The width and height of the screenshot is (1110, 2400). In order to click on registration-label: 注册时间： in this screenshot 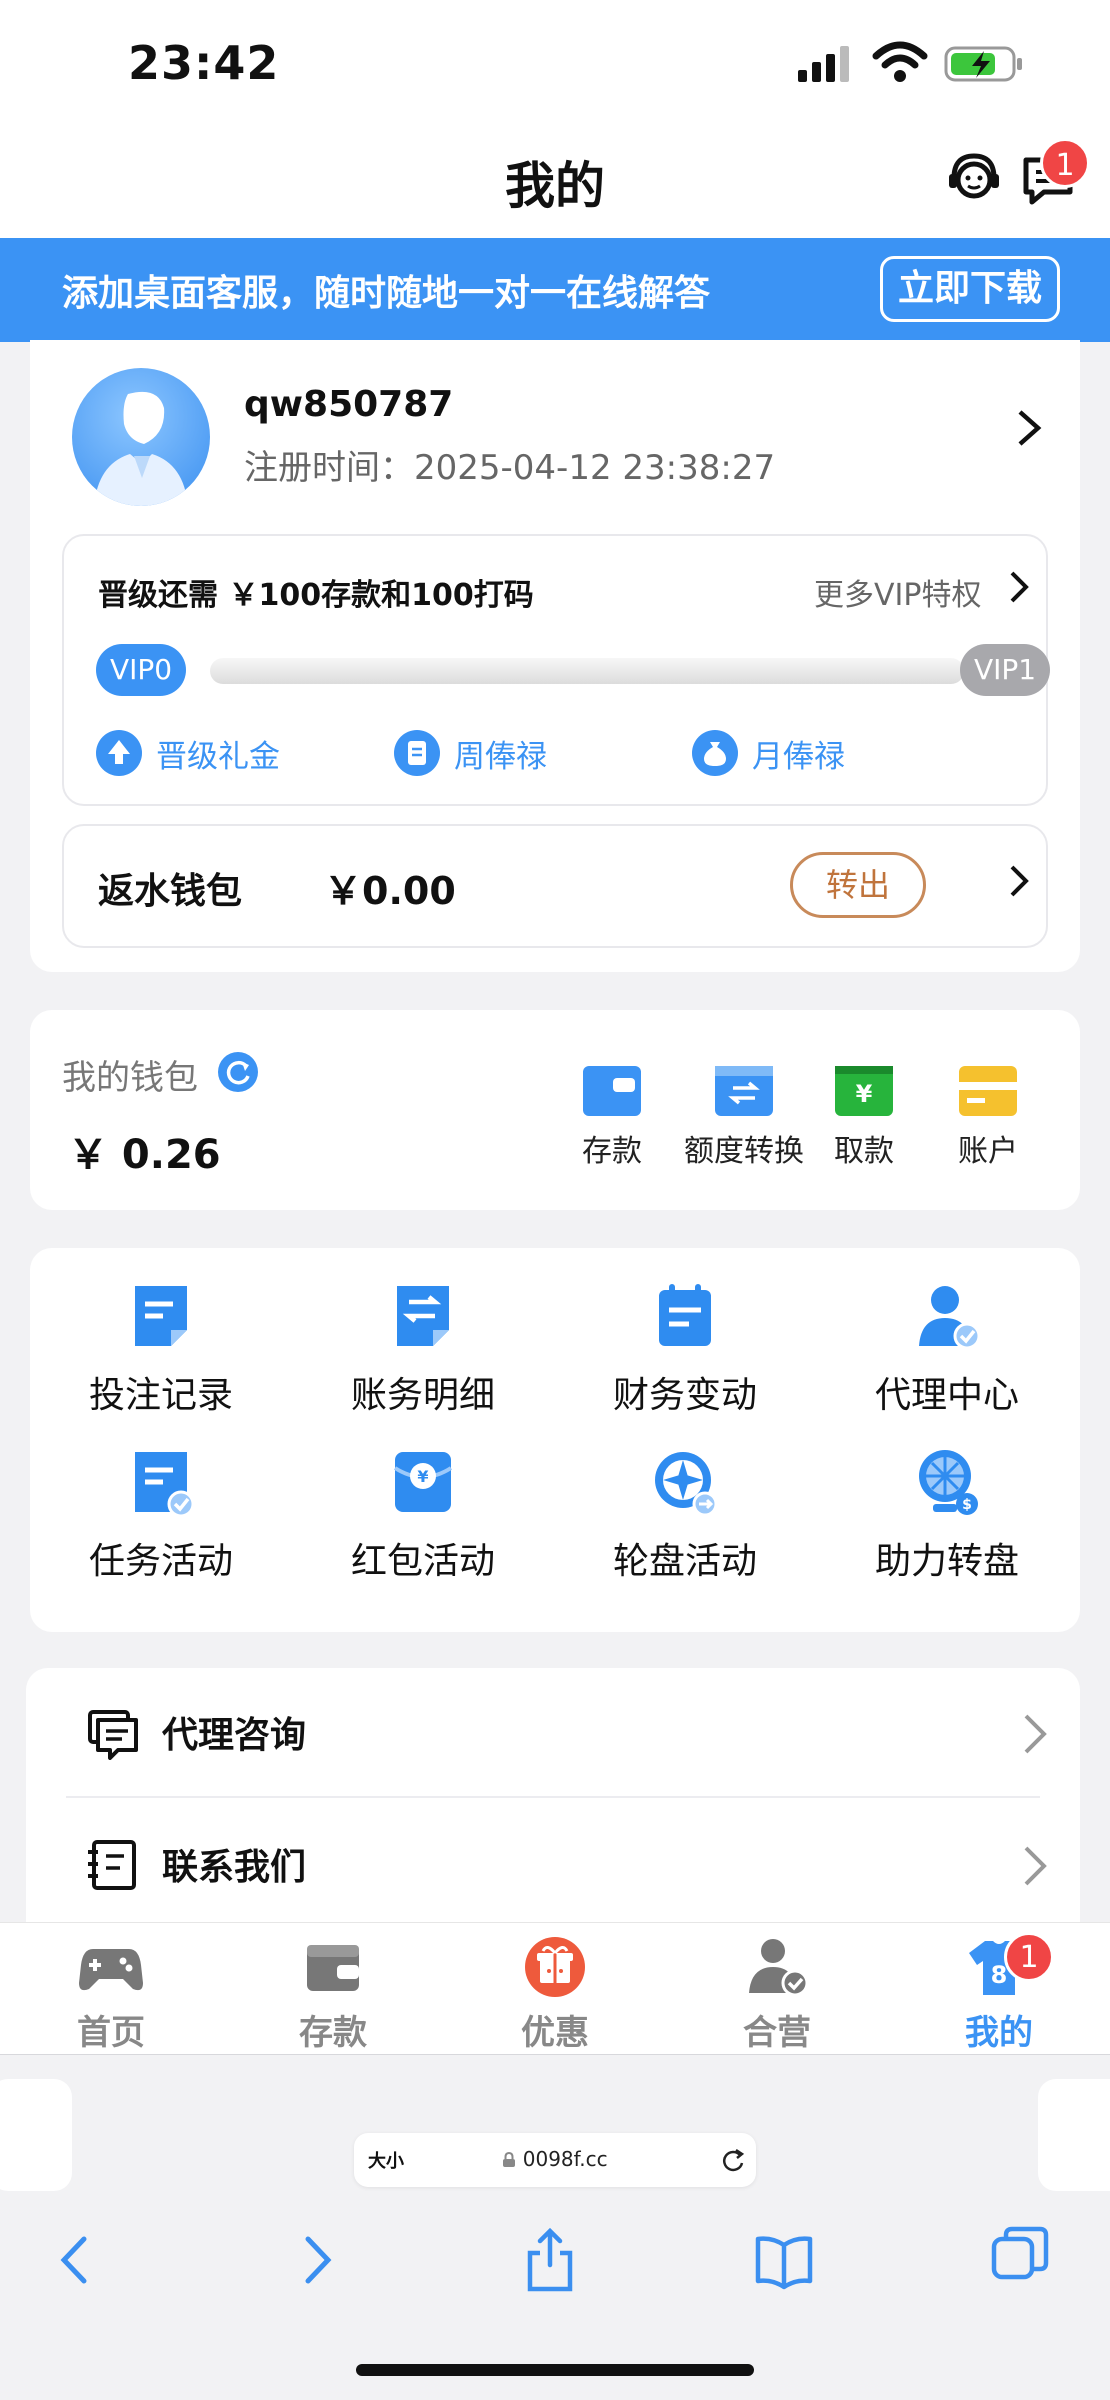, I will do `click(329, 468)`.